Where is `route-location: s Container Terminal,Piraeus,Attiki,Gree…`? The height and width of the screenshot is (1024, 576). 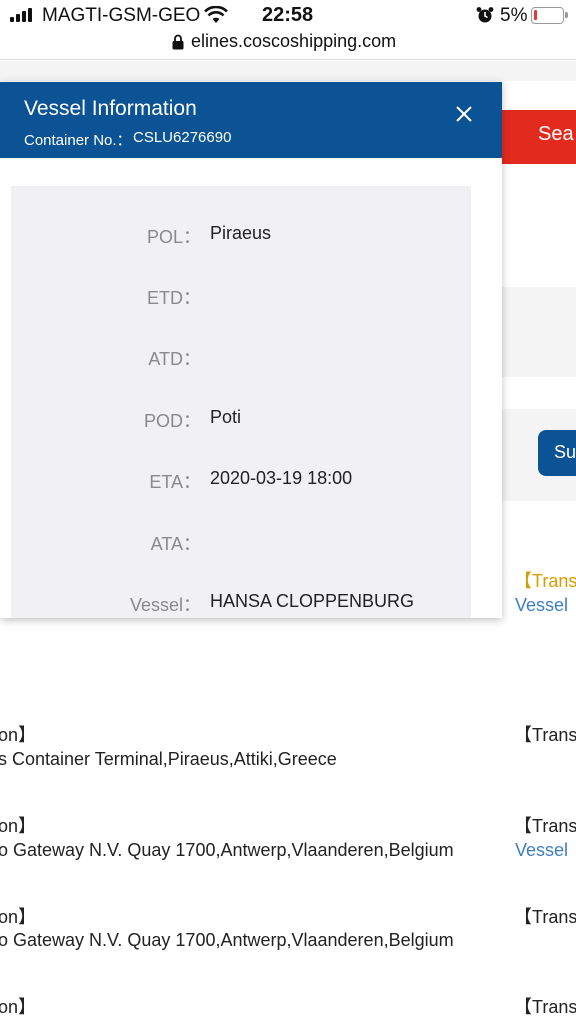
route-location: s Container Terminal,Piraeus,Attiki,Gree… is located at coordinates (168, 759).